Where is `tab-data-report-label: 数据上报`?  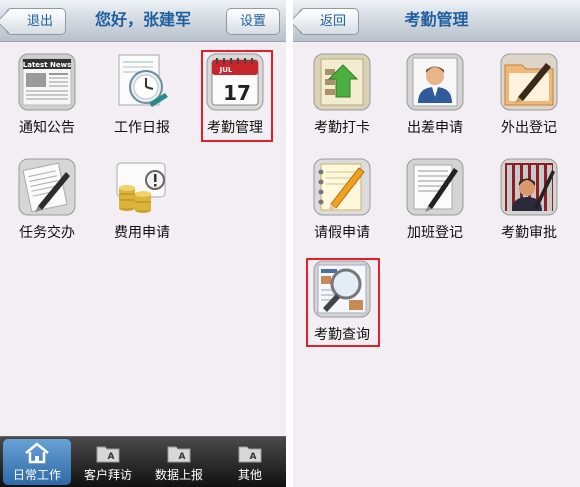
tab-data-report-label: 数据上报 is located at coordinates (178, 475).